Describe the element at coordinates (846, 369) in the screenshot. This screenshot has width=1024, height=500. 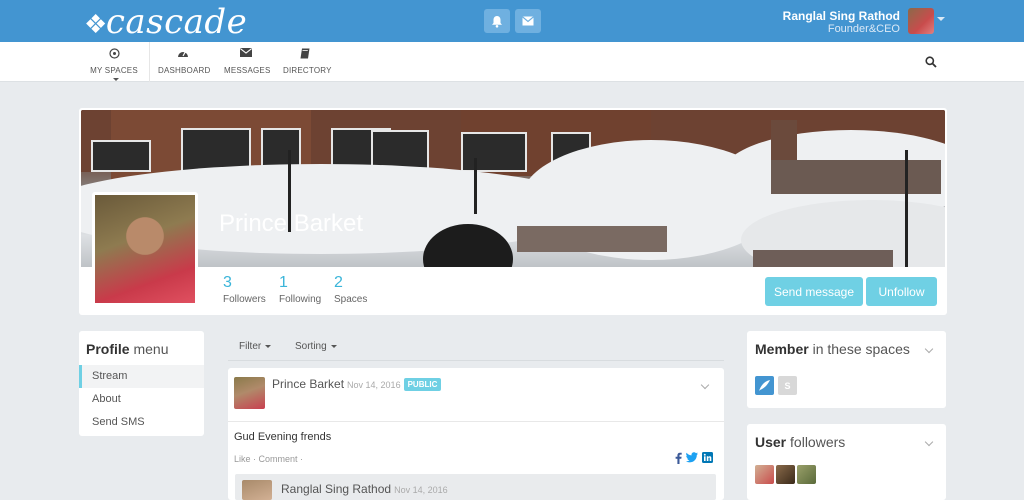
I see `member-spaces-panel: Member in these spaces S` at that location.